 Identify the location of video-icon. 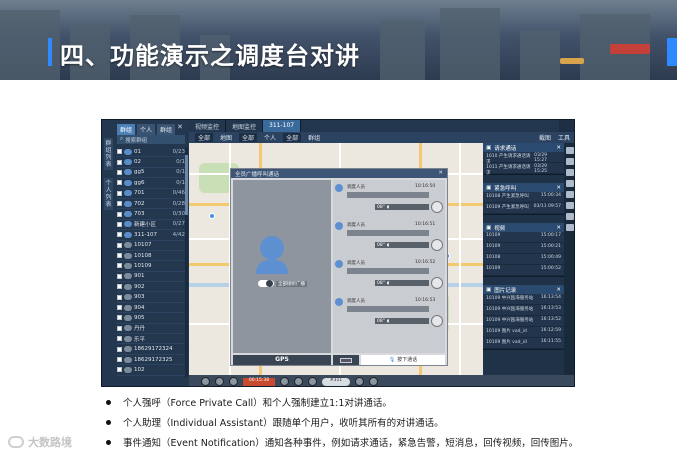
(570, 216).